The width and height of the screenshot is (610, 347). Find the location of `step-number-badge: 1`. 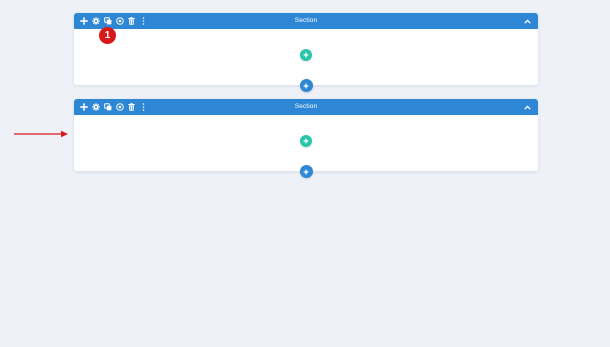

step-number-badge: 1 is located at coordinates (107, 35).